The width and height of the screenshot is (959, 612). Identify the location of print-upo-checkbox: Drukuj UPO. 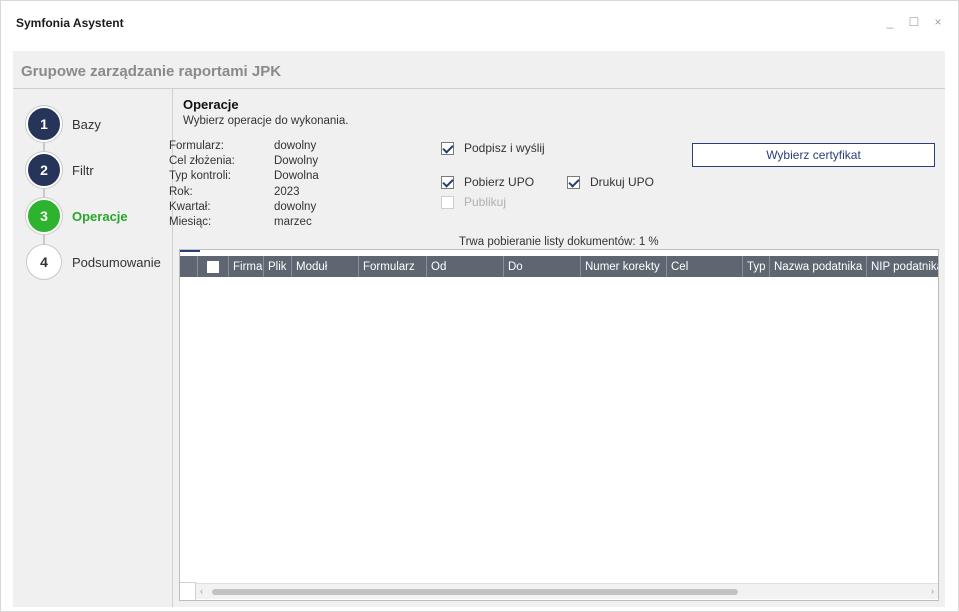
(610, 182).